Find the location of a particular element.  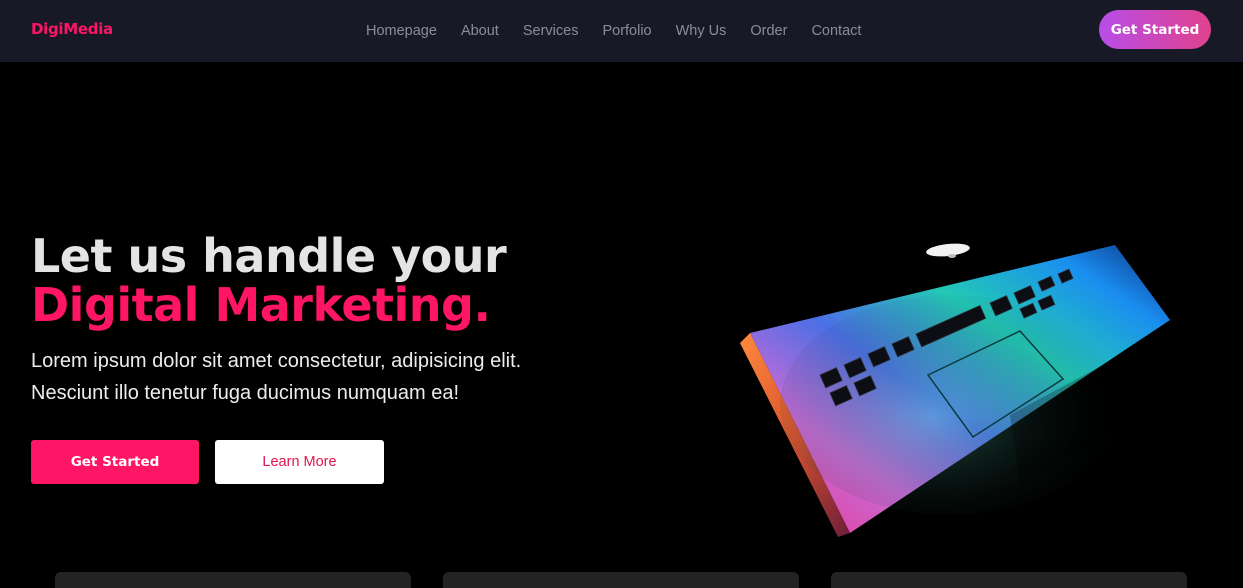

hero-title-line1: Let us handle your is located at coordinates (269, 256).